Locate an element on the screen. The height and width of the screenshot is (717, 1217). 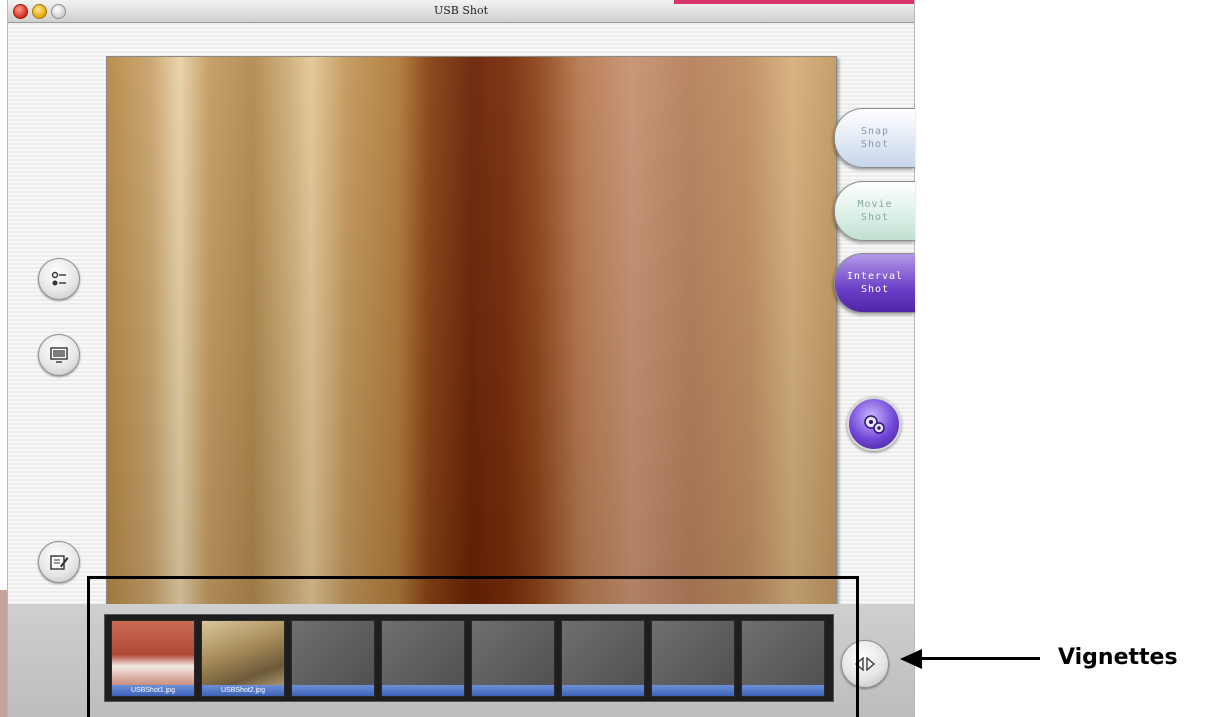
settings-gear-button is located at coordinates (874, 424).